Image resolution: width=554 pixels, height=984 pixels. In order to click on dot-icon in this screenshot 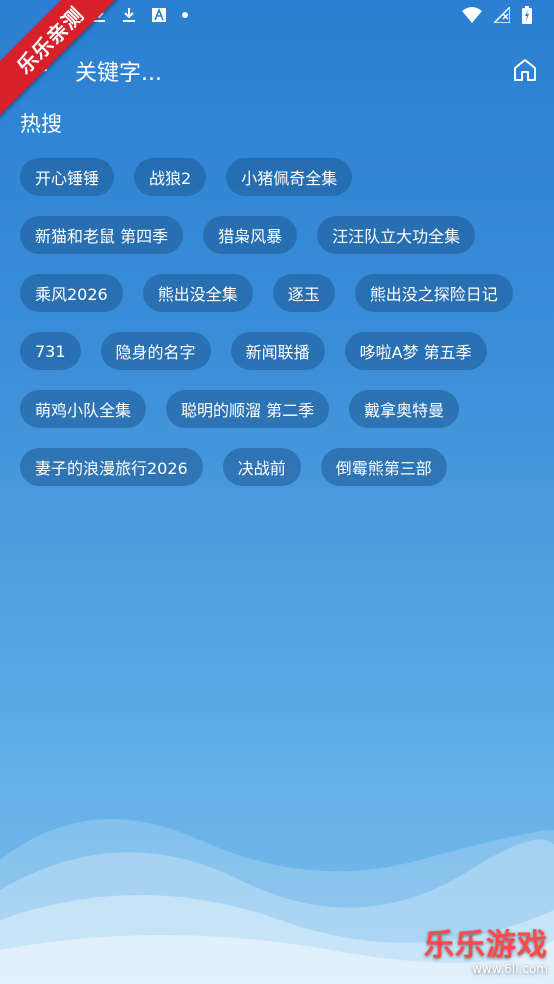, I will do `click(185, 15)`.